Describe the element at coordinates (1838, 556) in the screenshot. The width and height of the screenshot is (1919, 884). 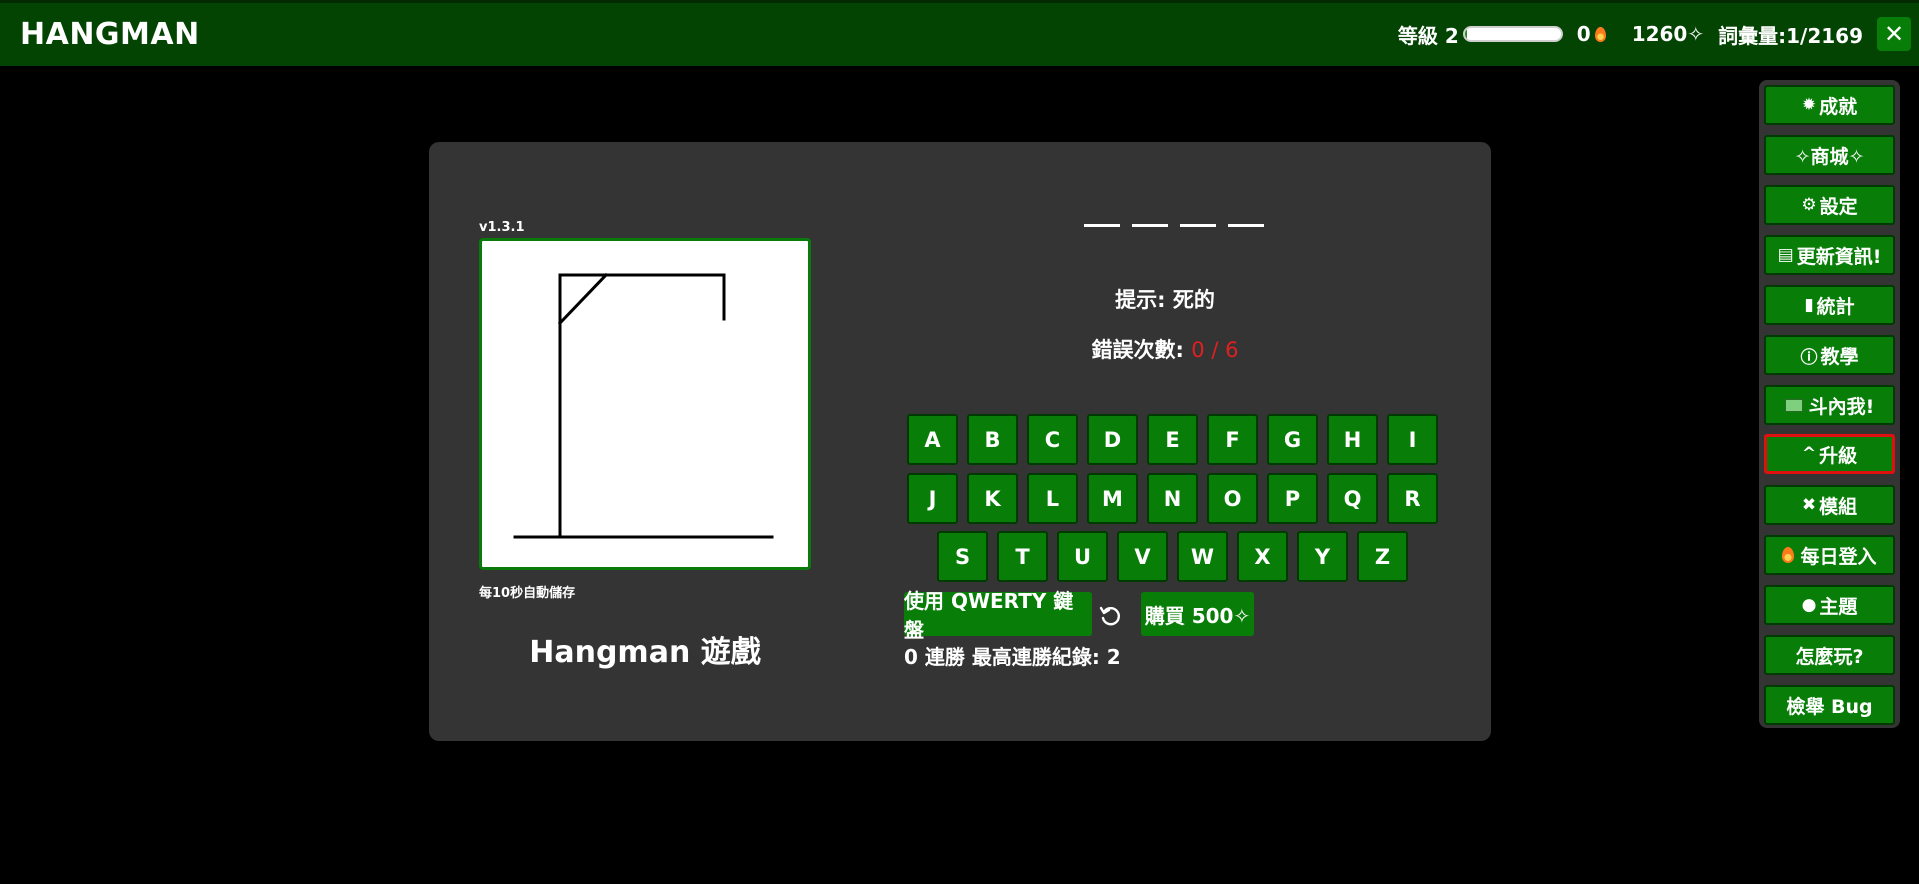
I see `daily-login-label: 每日登入` at that location.